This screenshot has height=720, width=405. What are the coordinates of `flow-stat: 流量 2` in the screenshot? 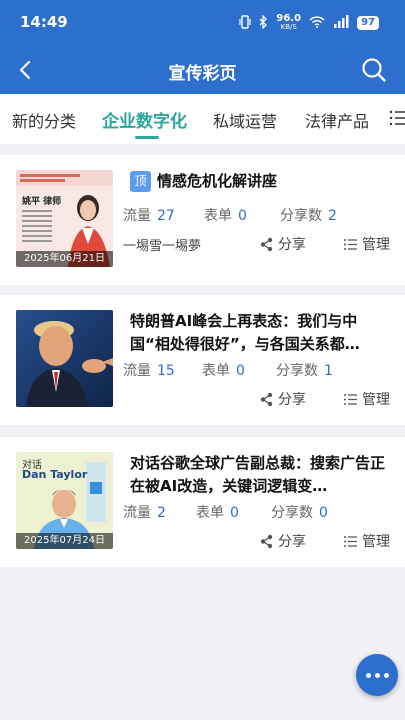 It's located at (144, 513).